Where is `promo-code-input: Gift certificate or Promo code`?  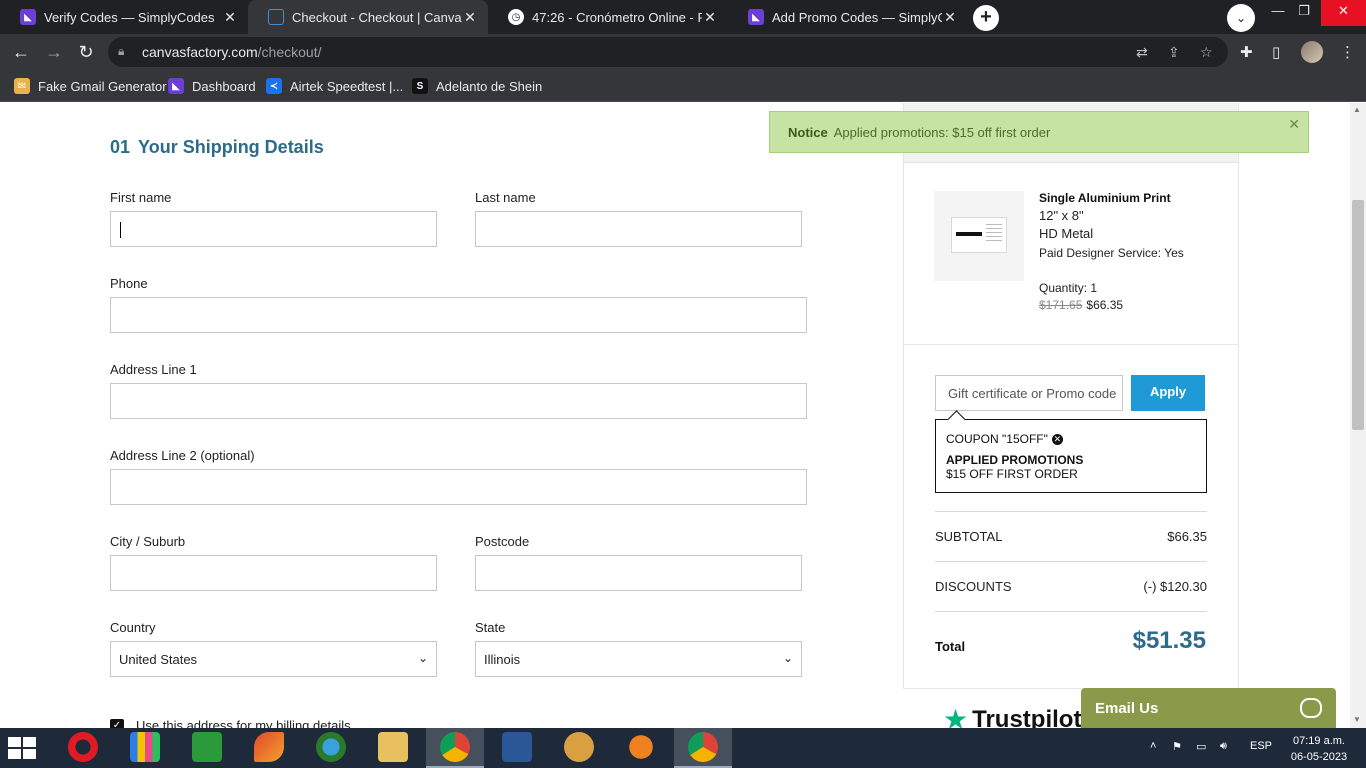
promo-code-input: Gift certificate or Promo code is located at coordinates (1029, 393).